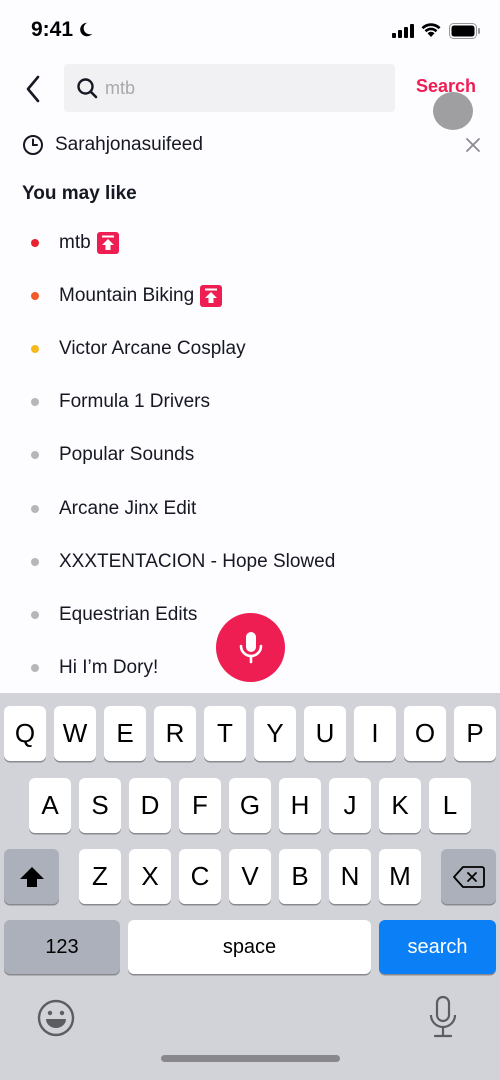 This screenshot has height=1080, width=500. What do you see at coordinates (250, 805) in the screenshot?
I see `key-g: G` at bounding box center [250, 805].